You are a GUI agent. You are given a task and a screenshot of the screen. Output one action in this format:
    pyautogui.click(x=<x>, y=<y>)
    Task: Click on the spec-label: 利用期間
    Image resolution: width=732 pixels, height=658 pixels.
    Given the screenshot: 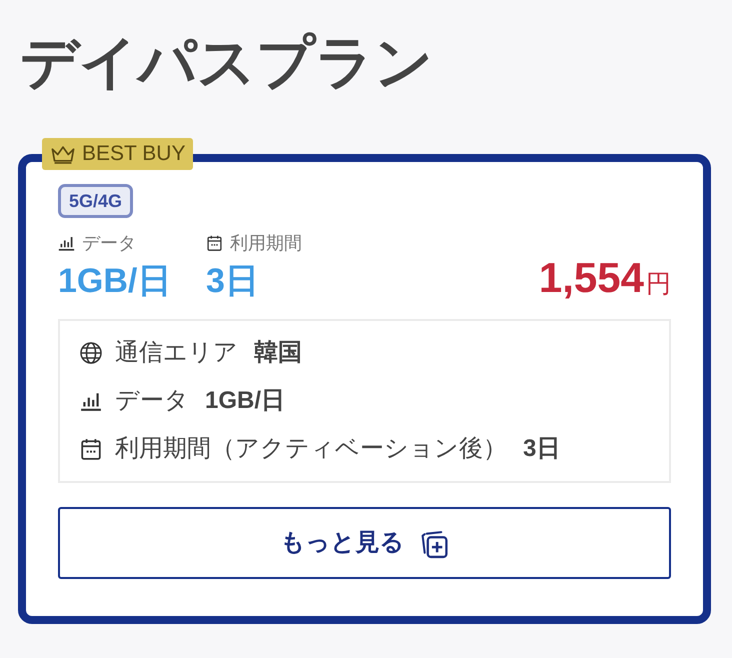 What is the action you would take?
    pyautogui.click(x=266, y=243)
    